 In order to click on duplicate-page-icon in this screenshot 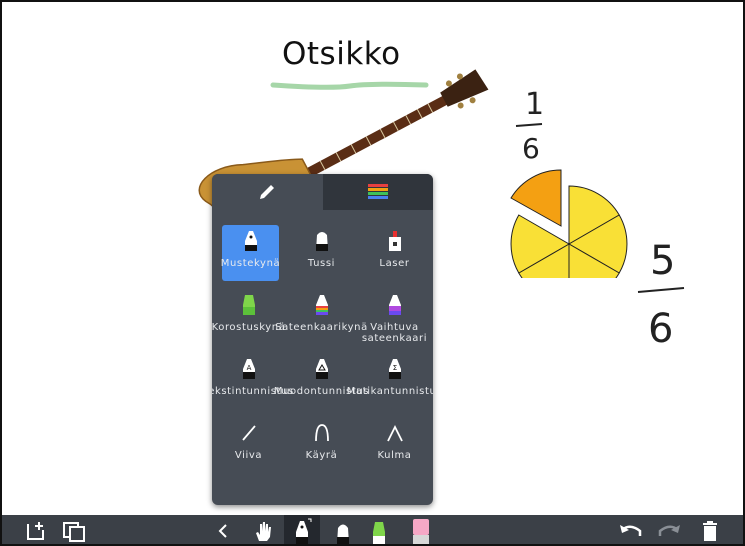, I will do `click(74, 531)`.